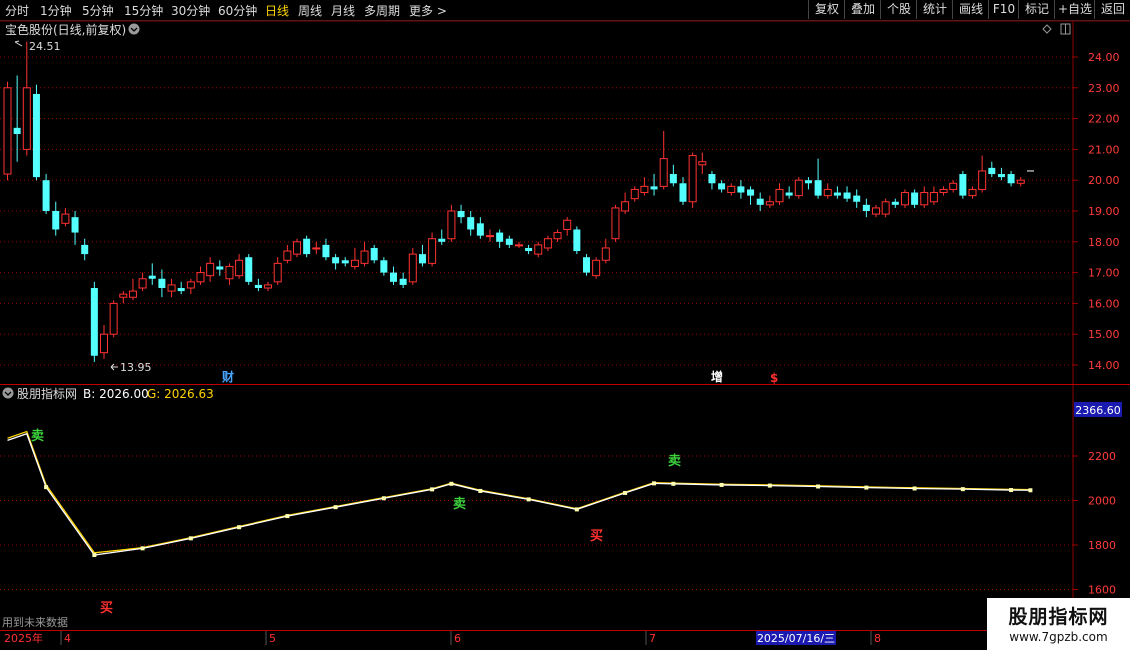  I want to click on time-axis: 2025年 4 5 6 7 2025/07/16/三 8, so click(442, 638).